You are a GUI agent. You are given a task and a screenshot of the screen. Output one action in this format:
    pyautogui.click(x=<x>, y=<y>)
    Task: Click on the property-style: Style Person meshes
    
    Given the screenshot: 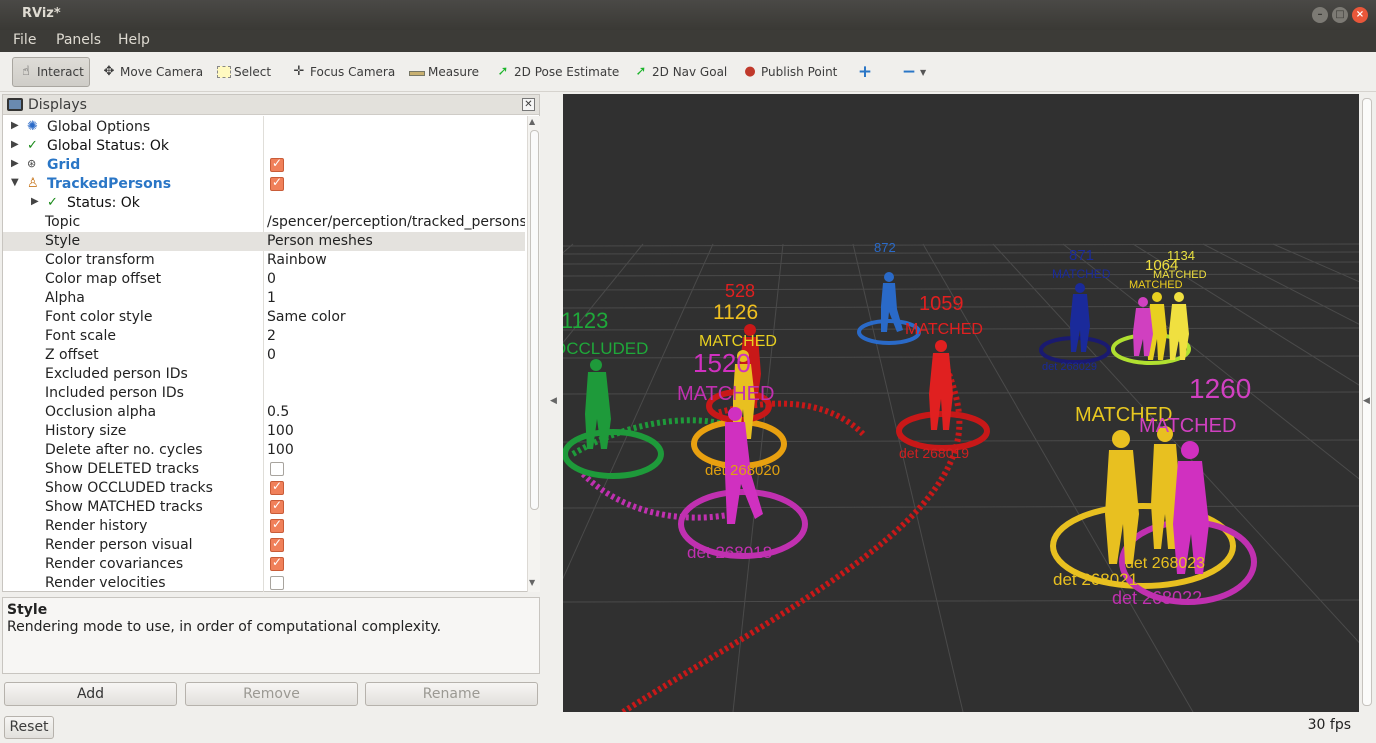 What is the action you would take?
    pyautogui.click(x=264, y=241)
    